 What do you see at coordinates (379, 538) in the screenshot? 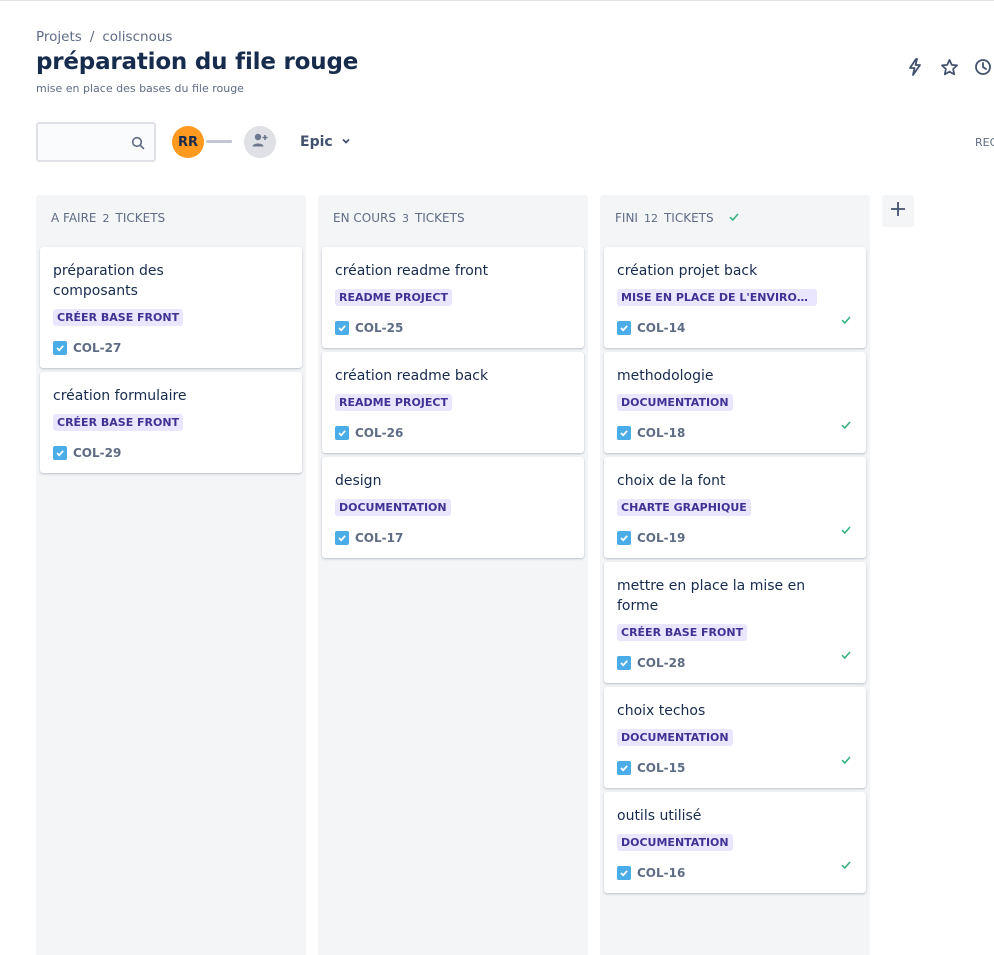
I see `issue-key: COL-17` at bounding box center [379, 538].